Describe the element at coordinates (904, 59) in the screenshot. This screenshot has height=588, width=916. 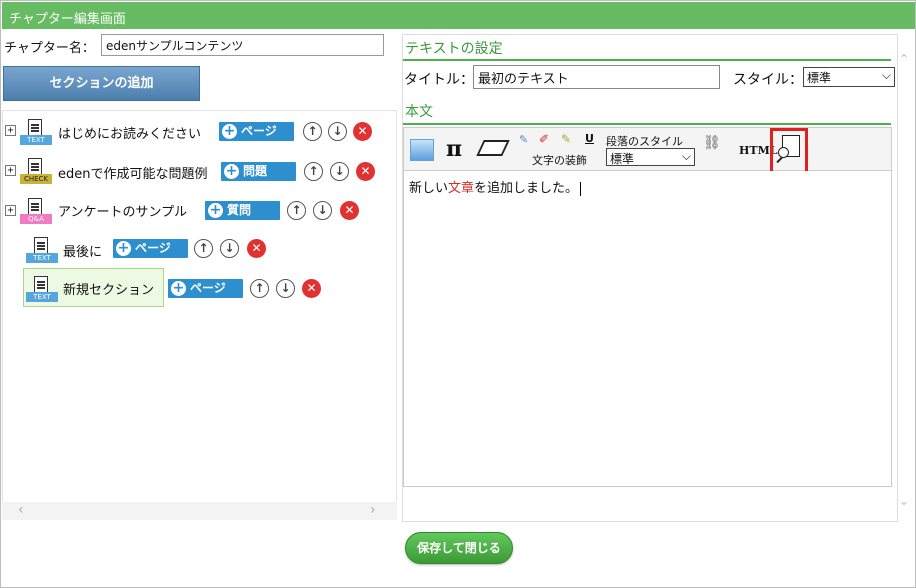
I see `scroll-up-icon: ⌃` at that location.